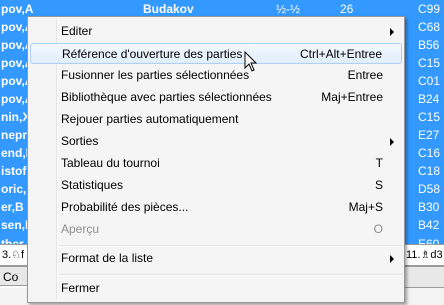 The width and height of the screenshot is (444, 305). I want to click on menu-item-label: Aperçu, so click(80, 229).